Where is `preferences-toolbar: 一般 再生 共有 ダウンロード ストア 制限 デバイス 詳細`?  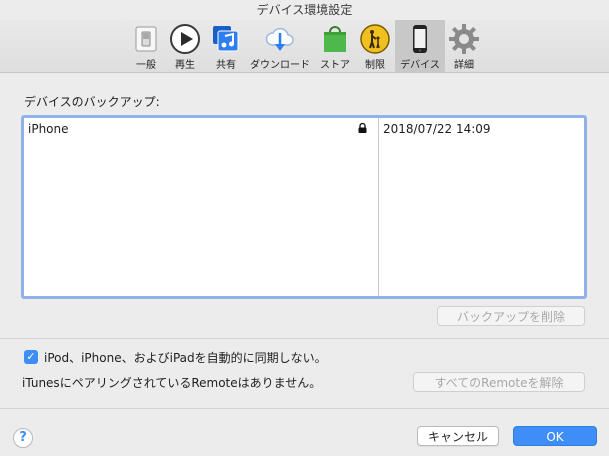 preferences-toolbar: 一般 再生 共有 ダウンロード ストア 制限 デバイス 詳細 is located at coordinates (304, 46).